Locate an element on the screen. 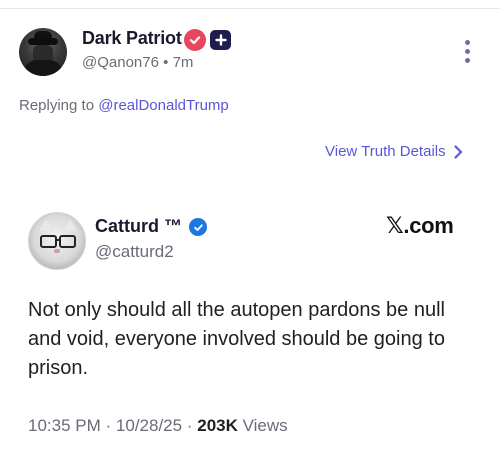 The image size is (500, 459). quoted-time: 10:35 PM is located at coordinates (64, 425).